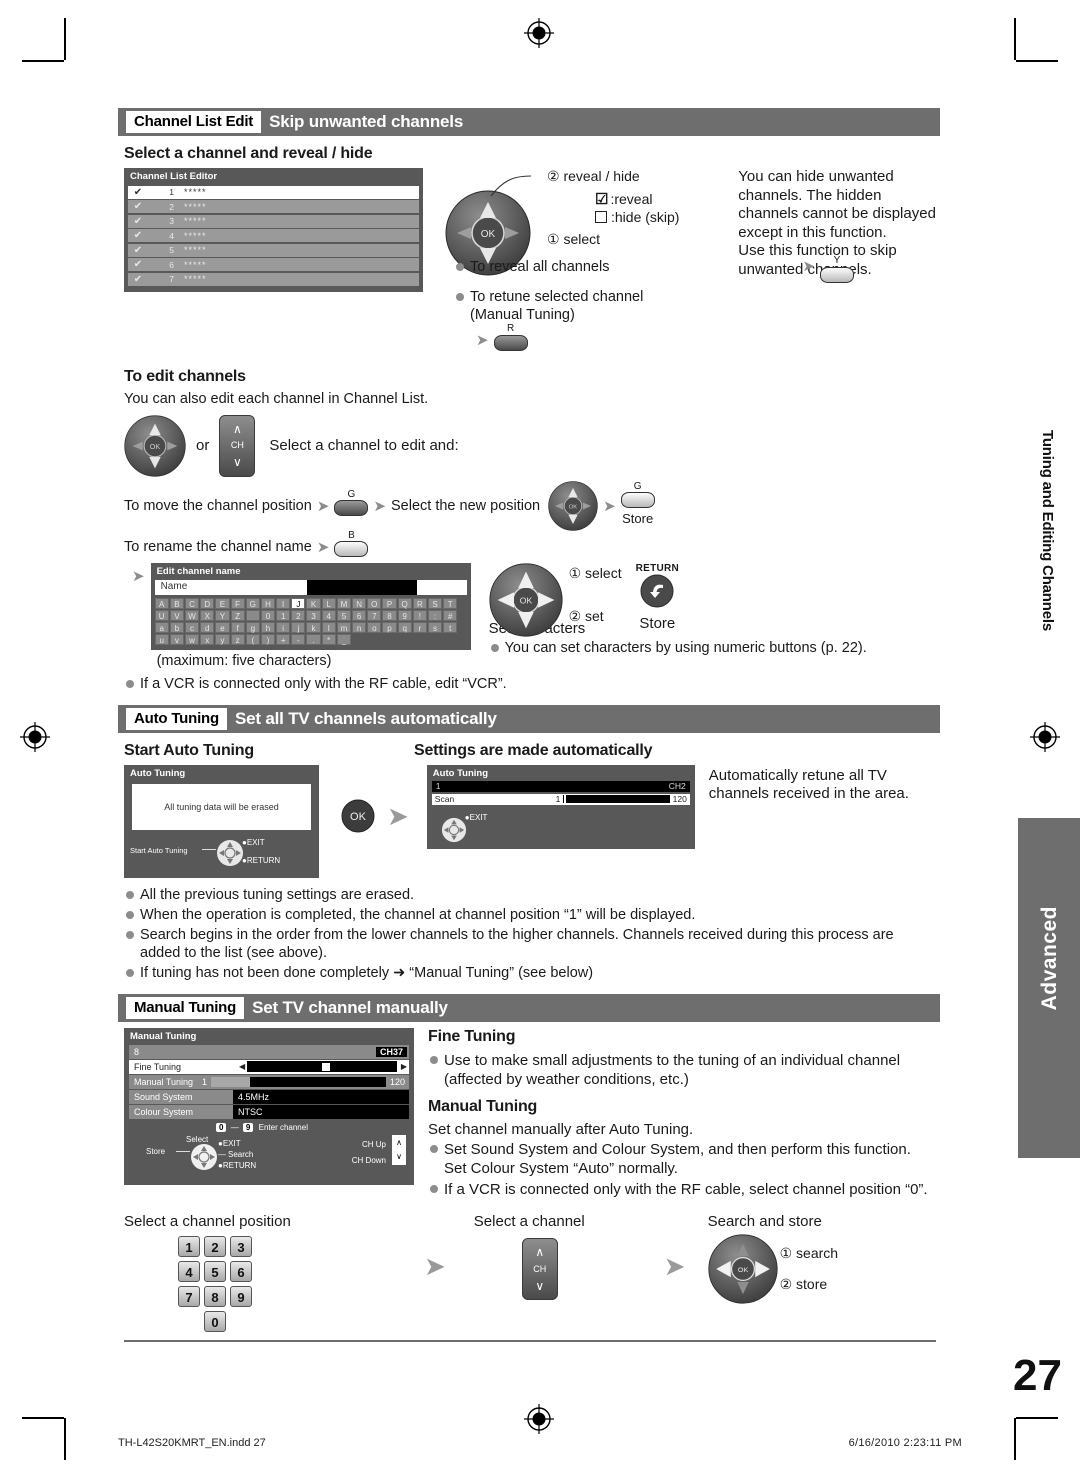  What do you see at coordinates (192, 615) in the screenshot?
I see `keyboard-key: W` at bounding box center [192, 615].